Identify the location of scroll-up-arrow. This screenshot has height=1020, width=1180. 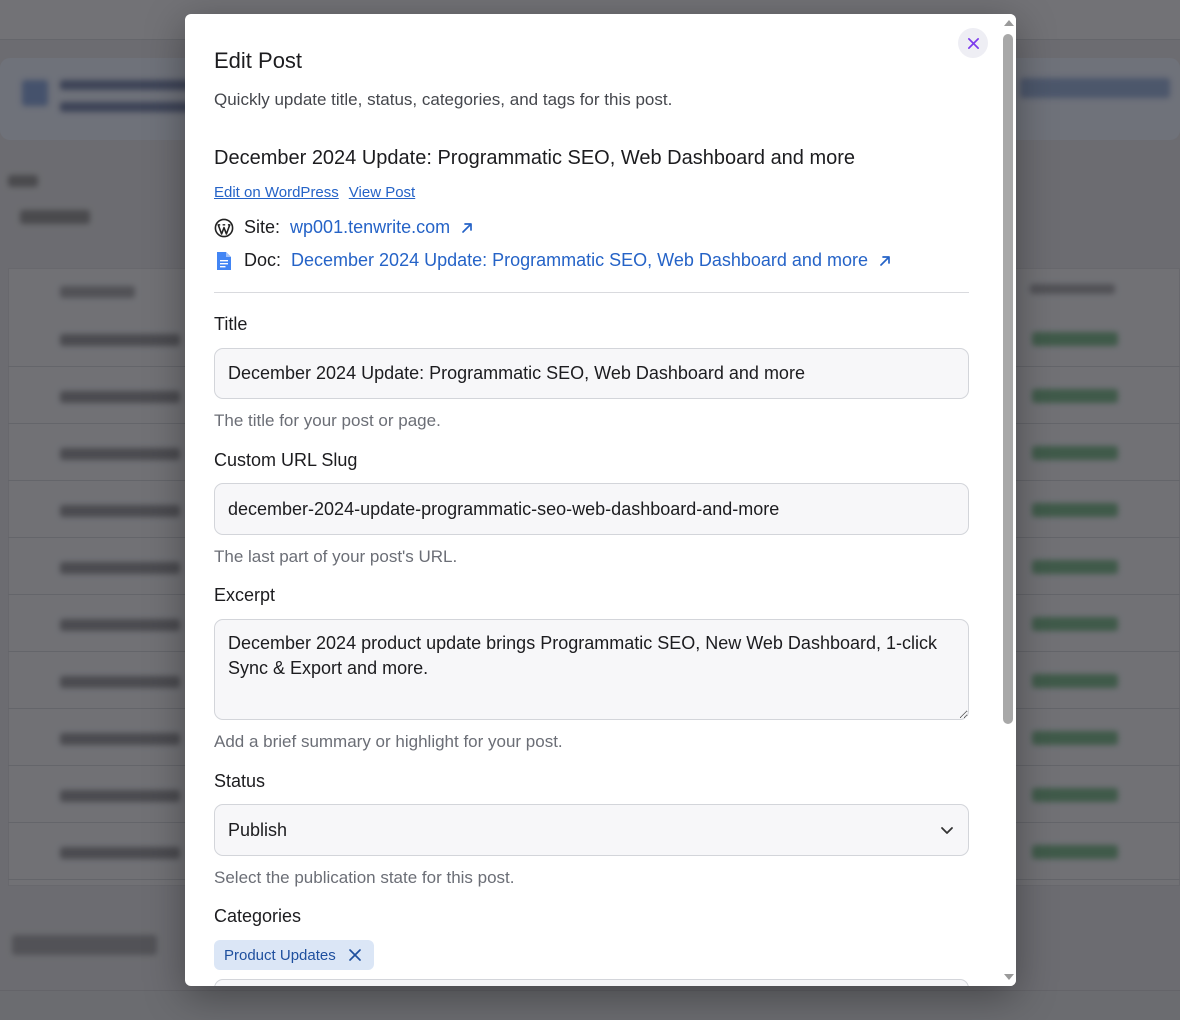
(1009, 23).